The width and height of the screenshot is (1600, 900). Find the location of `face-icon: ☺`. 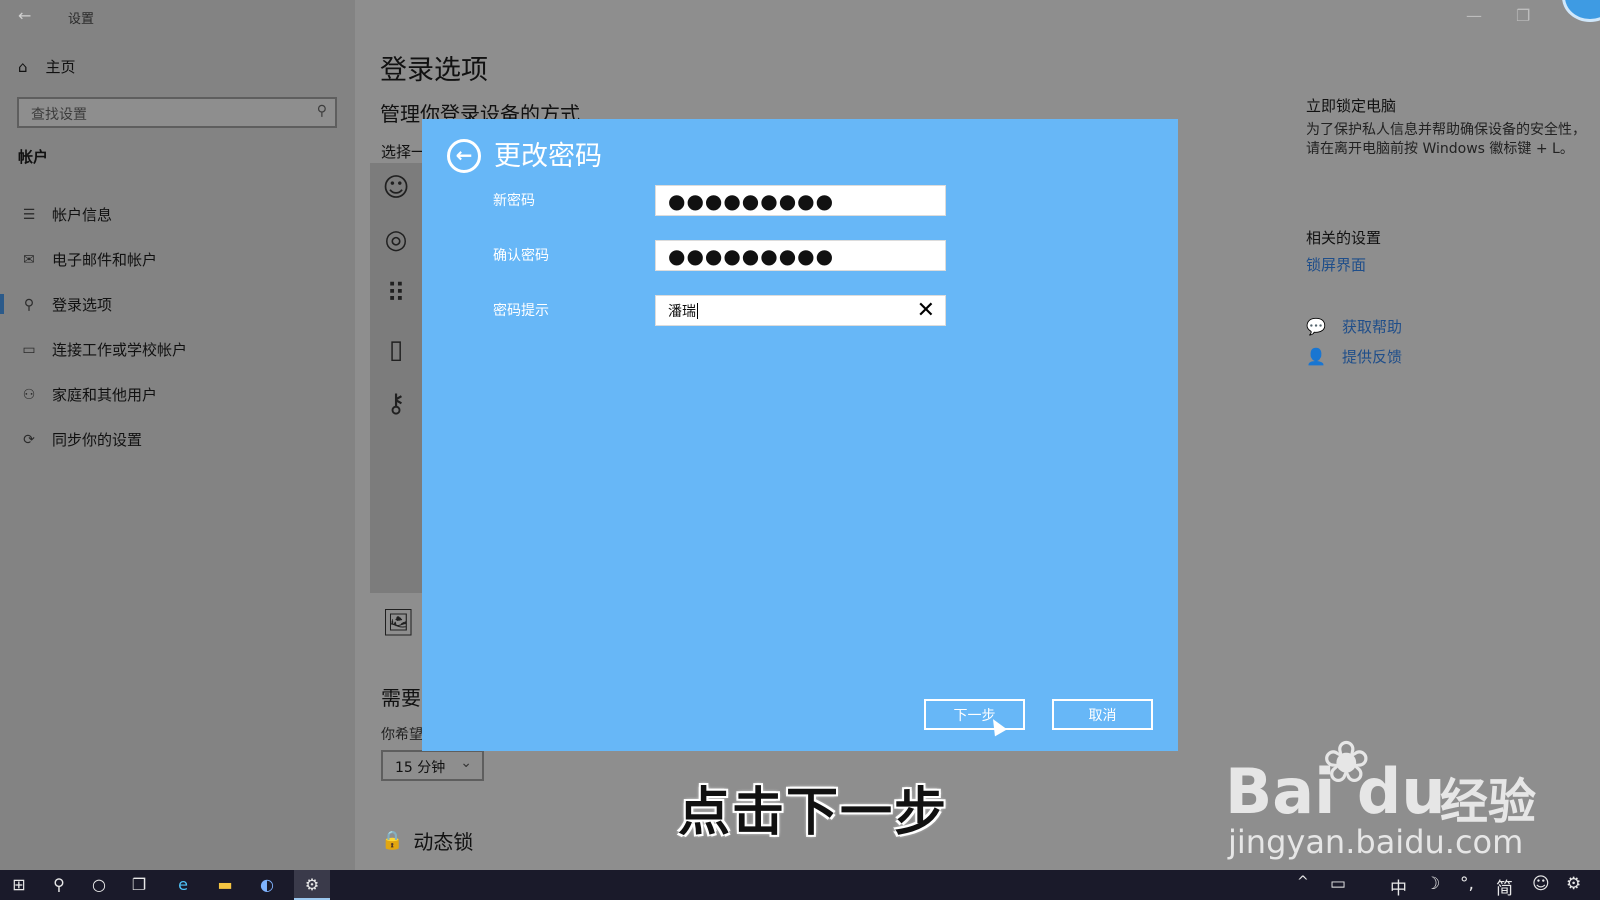

face-icon: ☺ is located at coordinates (396, 188).